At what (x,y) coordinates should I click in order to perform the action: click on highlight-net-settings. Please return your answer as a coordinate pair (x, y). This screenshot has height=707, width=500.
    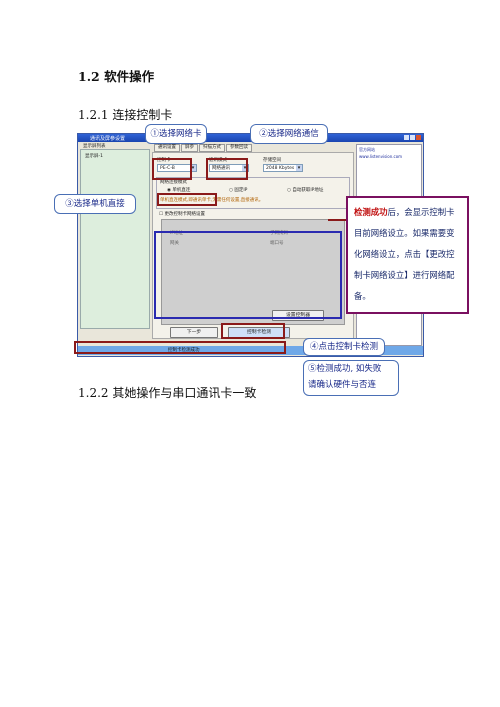
    Looking at the image, I should click on (248, 275).